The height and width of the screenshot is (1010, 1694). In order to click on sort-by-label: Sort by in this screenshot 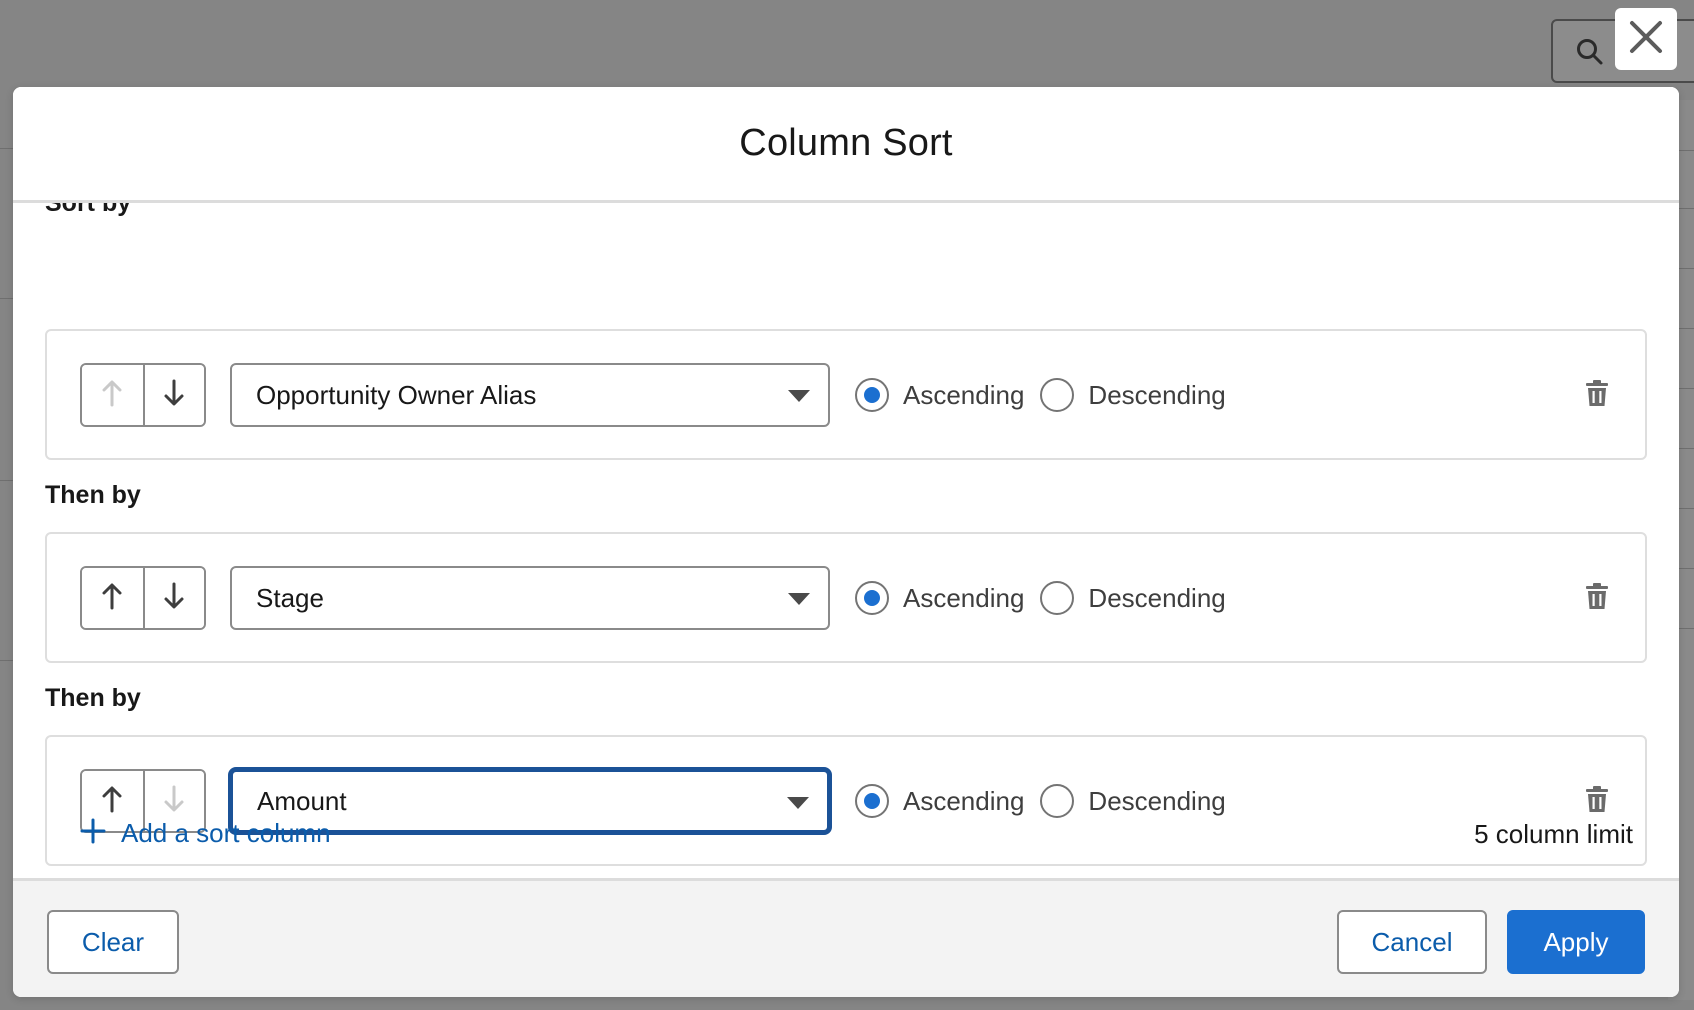, I will do `click(88, 210)`.